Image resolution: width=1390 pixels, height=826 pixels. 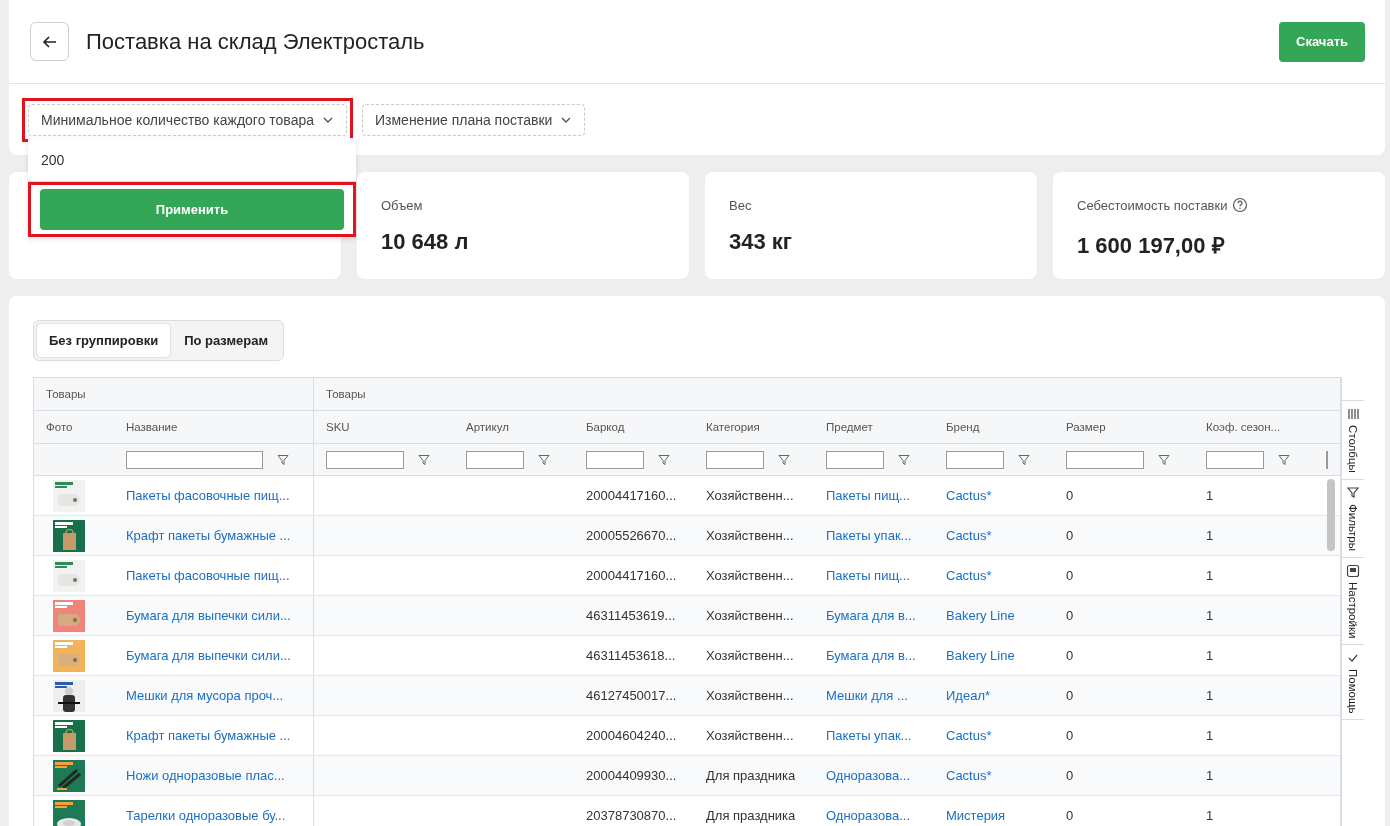 I want to click on download-button: Скачать, so click(x=1322, y=41).